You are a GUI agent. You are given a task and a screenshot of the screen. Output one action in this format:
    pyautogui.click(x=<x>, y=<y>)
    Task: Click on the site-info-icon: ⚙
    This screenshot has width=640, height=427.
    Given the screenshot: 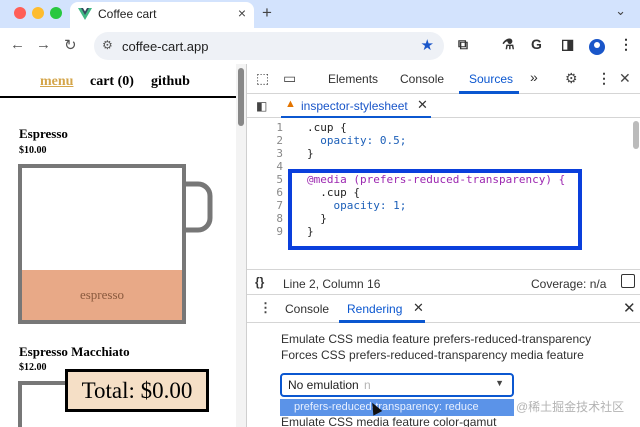 What is the action you would take?
    pyautogui.click(x=107, y=45)
    